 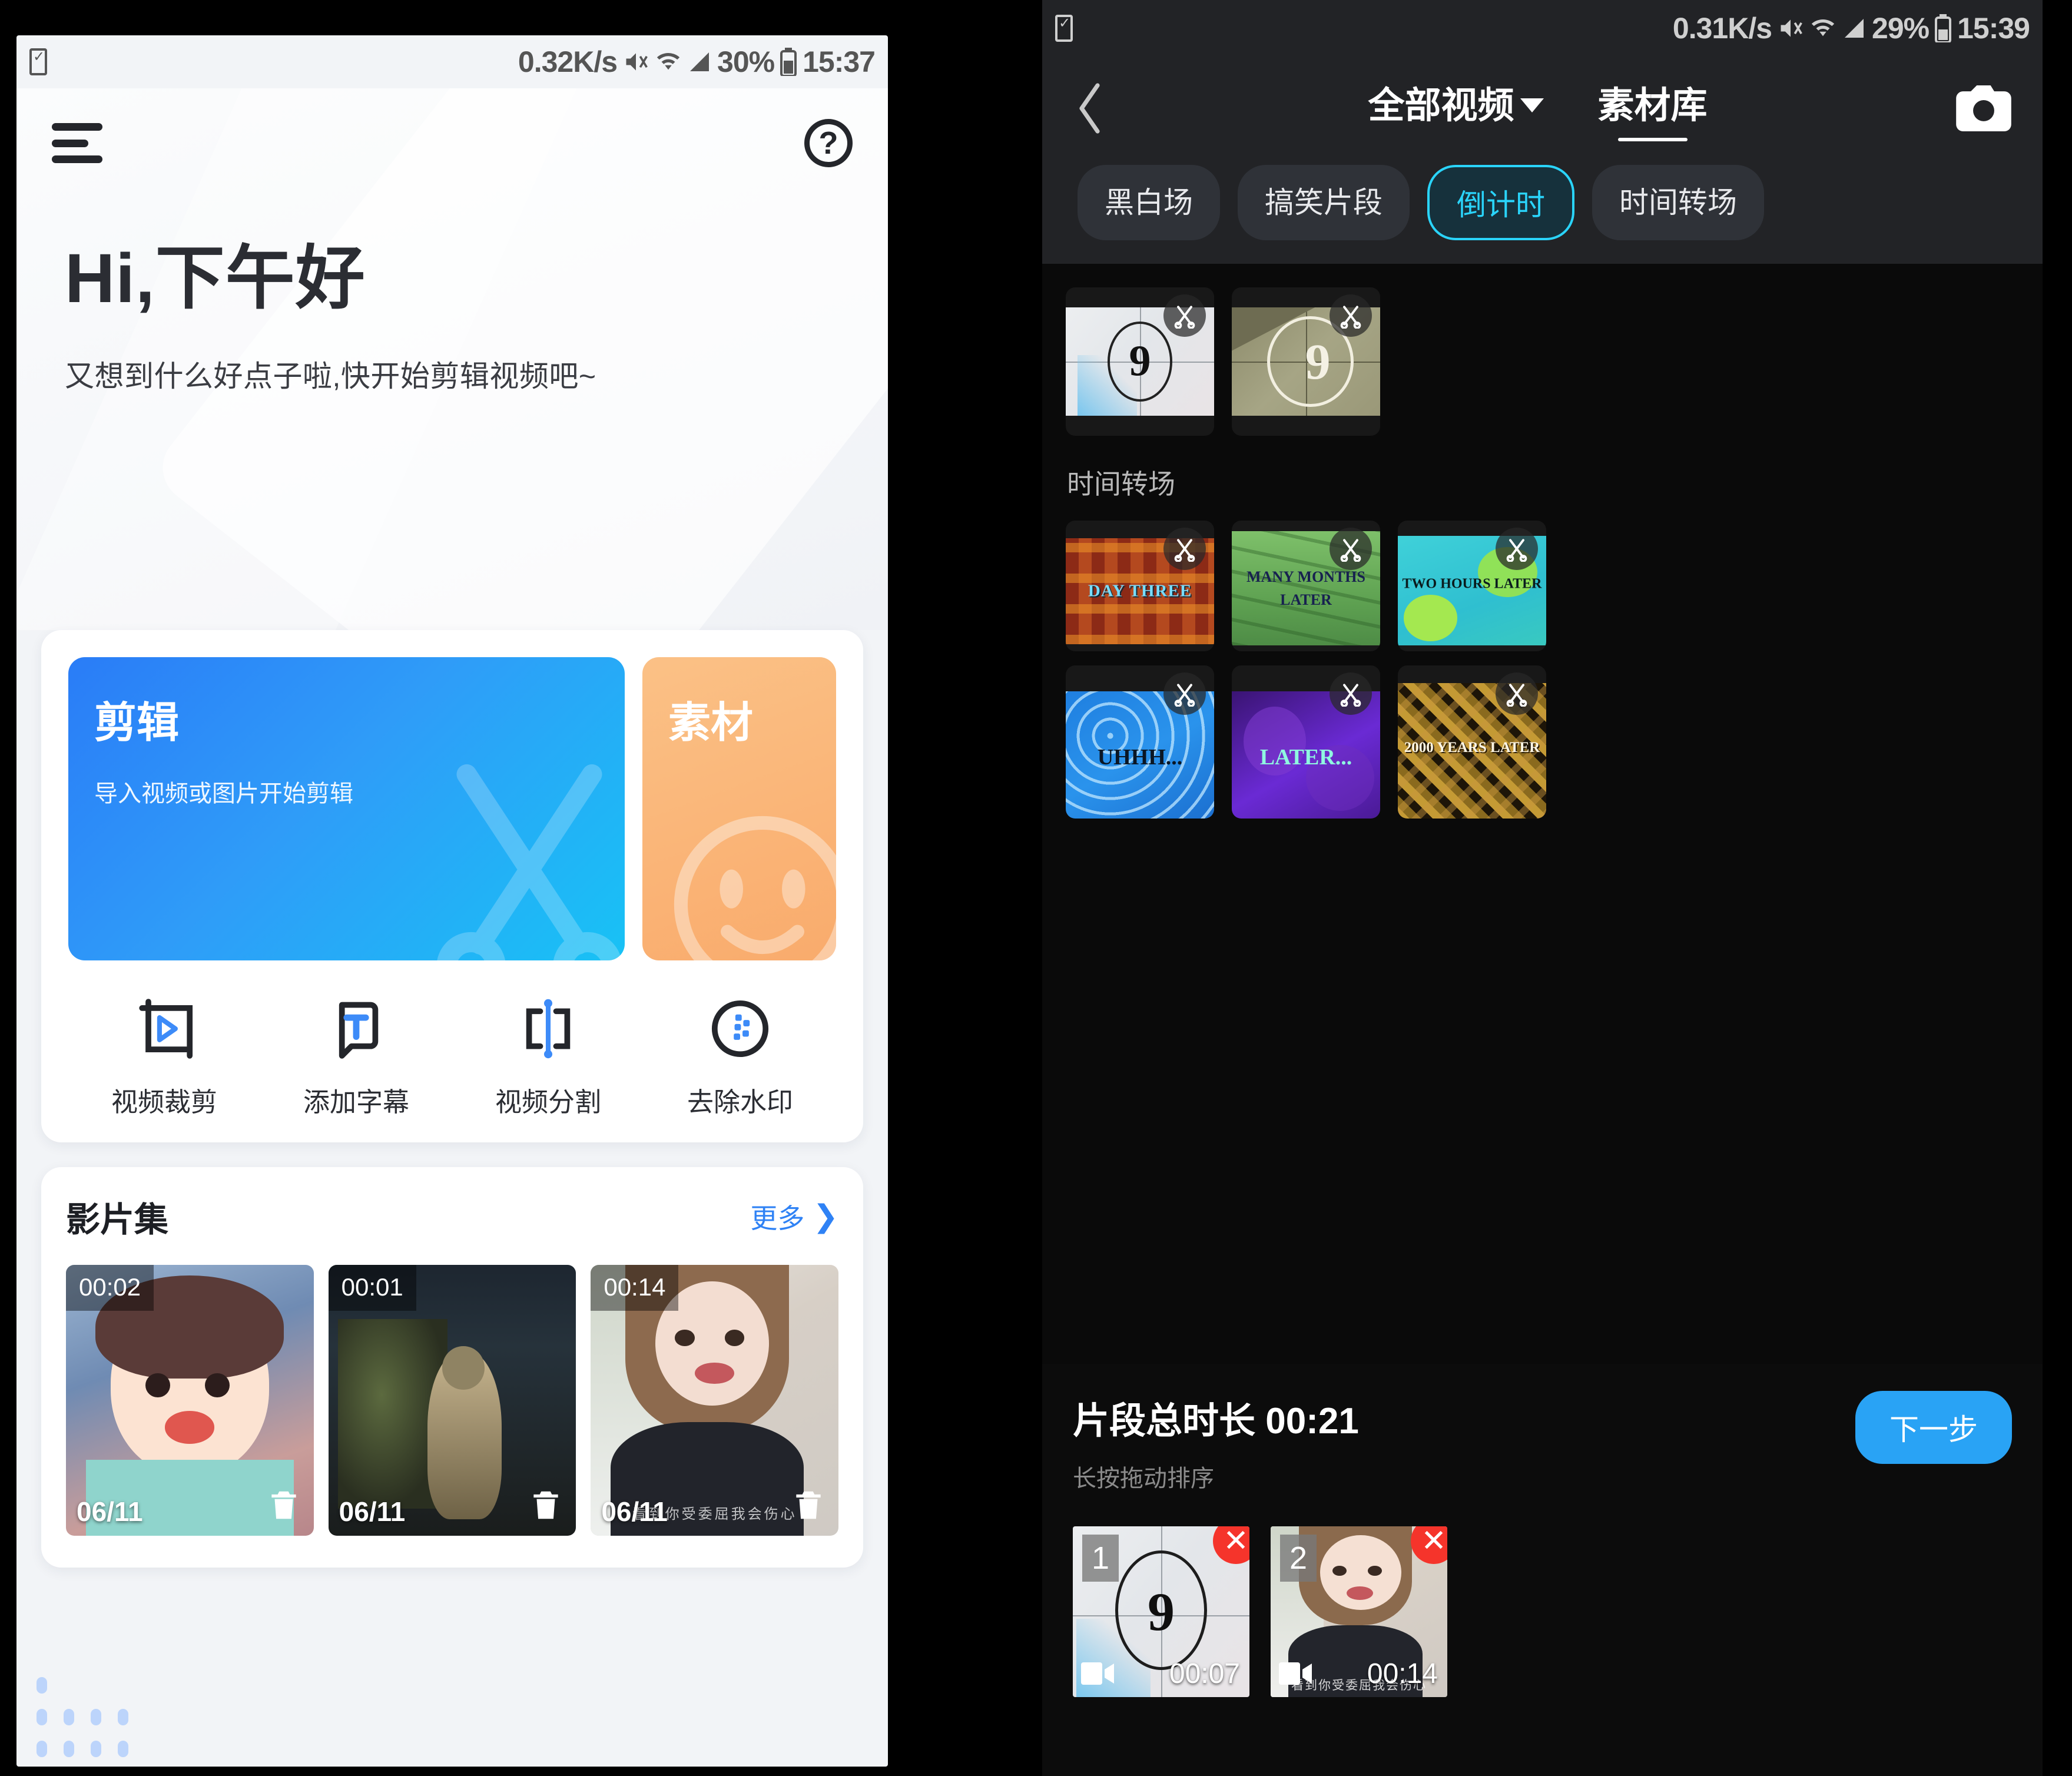 I want to click on selected-clip: 9 1 ✕ 00:07, so click(x=1161, y=1611).